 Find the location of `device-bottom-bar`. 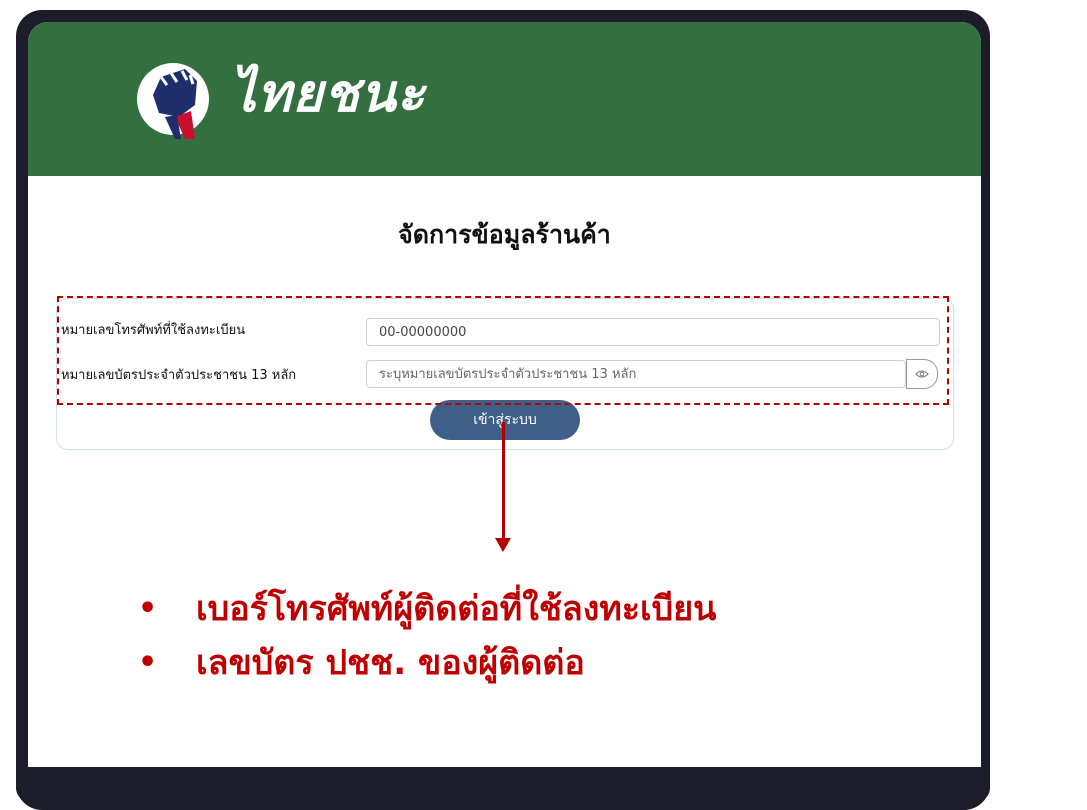

device-bottom-bar is located at coordinates (503, 784).